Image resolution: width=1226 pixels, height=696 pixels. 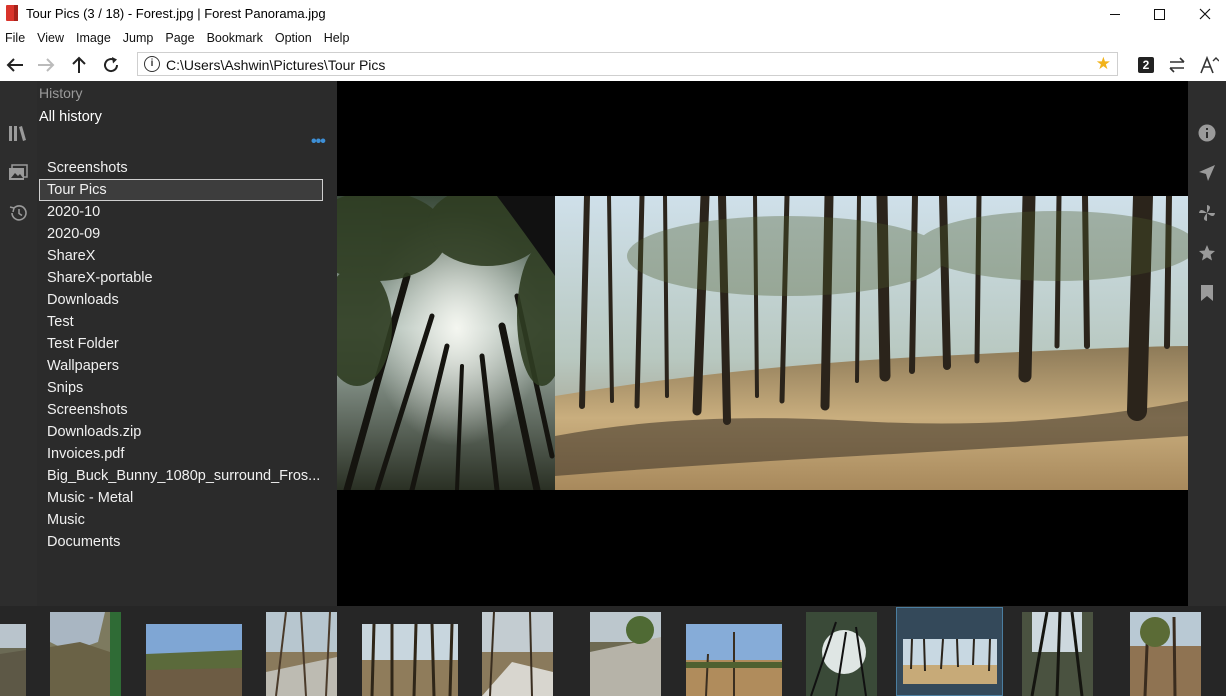 I want to click on minimize-button, so click(x=1115, y=14).